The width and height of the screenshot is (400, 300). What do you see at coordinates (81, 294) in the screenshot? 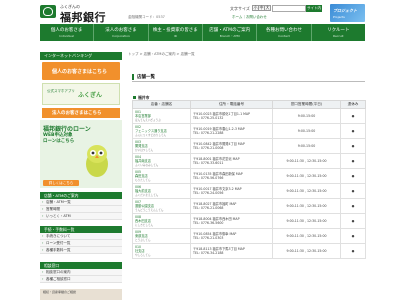
I see `inheritance-banner: 相続・資産承継のご相談` at bounding box center [81, 294].